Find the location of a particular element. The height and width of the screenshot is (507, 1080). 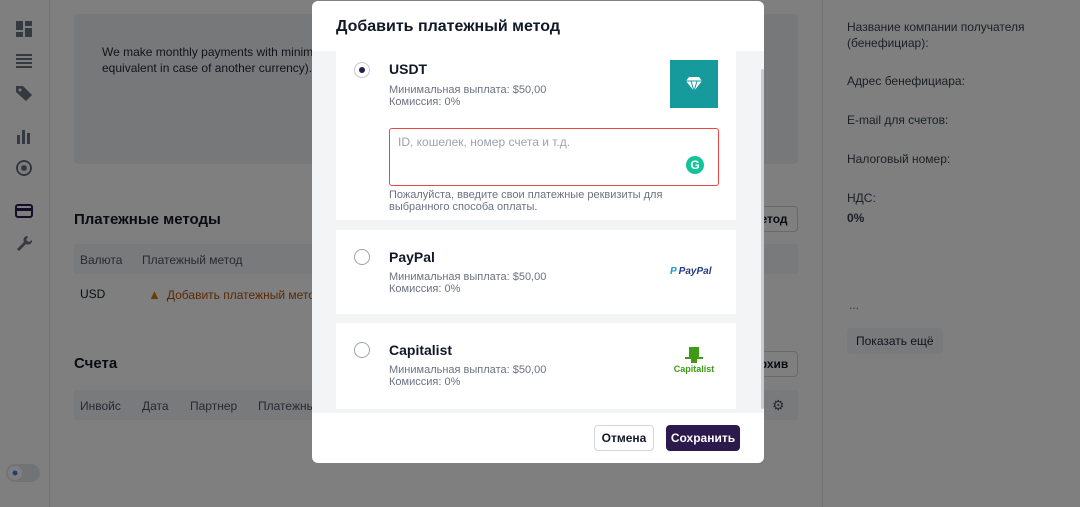

usdt-logo is located at coordinates (694, 84).